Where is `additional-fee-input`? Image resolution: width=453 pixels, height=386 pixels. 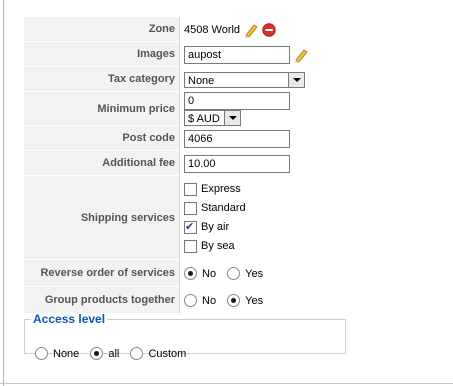 additional-fee-input is located at coordinates (237, 163).